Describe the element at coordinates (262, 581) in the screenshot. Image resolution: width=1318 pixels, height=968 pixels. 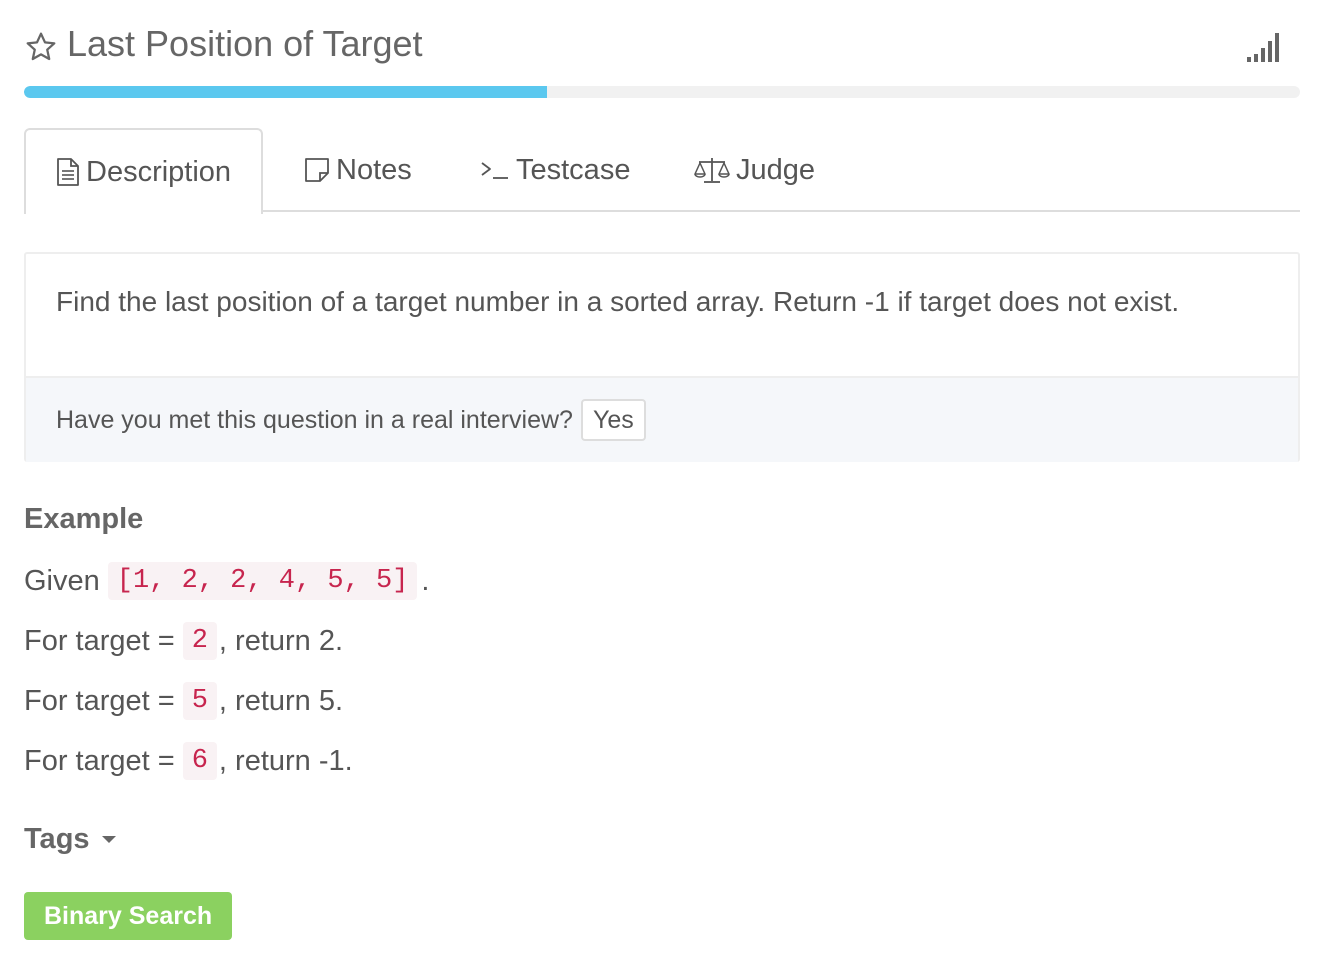
I see `example-array-code: [1, 2, 2, 4, 5, 5]` at that location.